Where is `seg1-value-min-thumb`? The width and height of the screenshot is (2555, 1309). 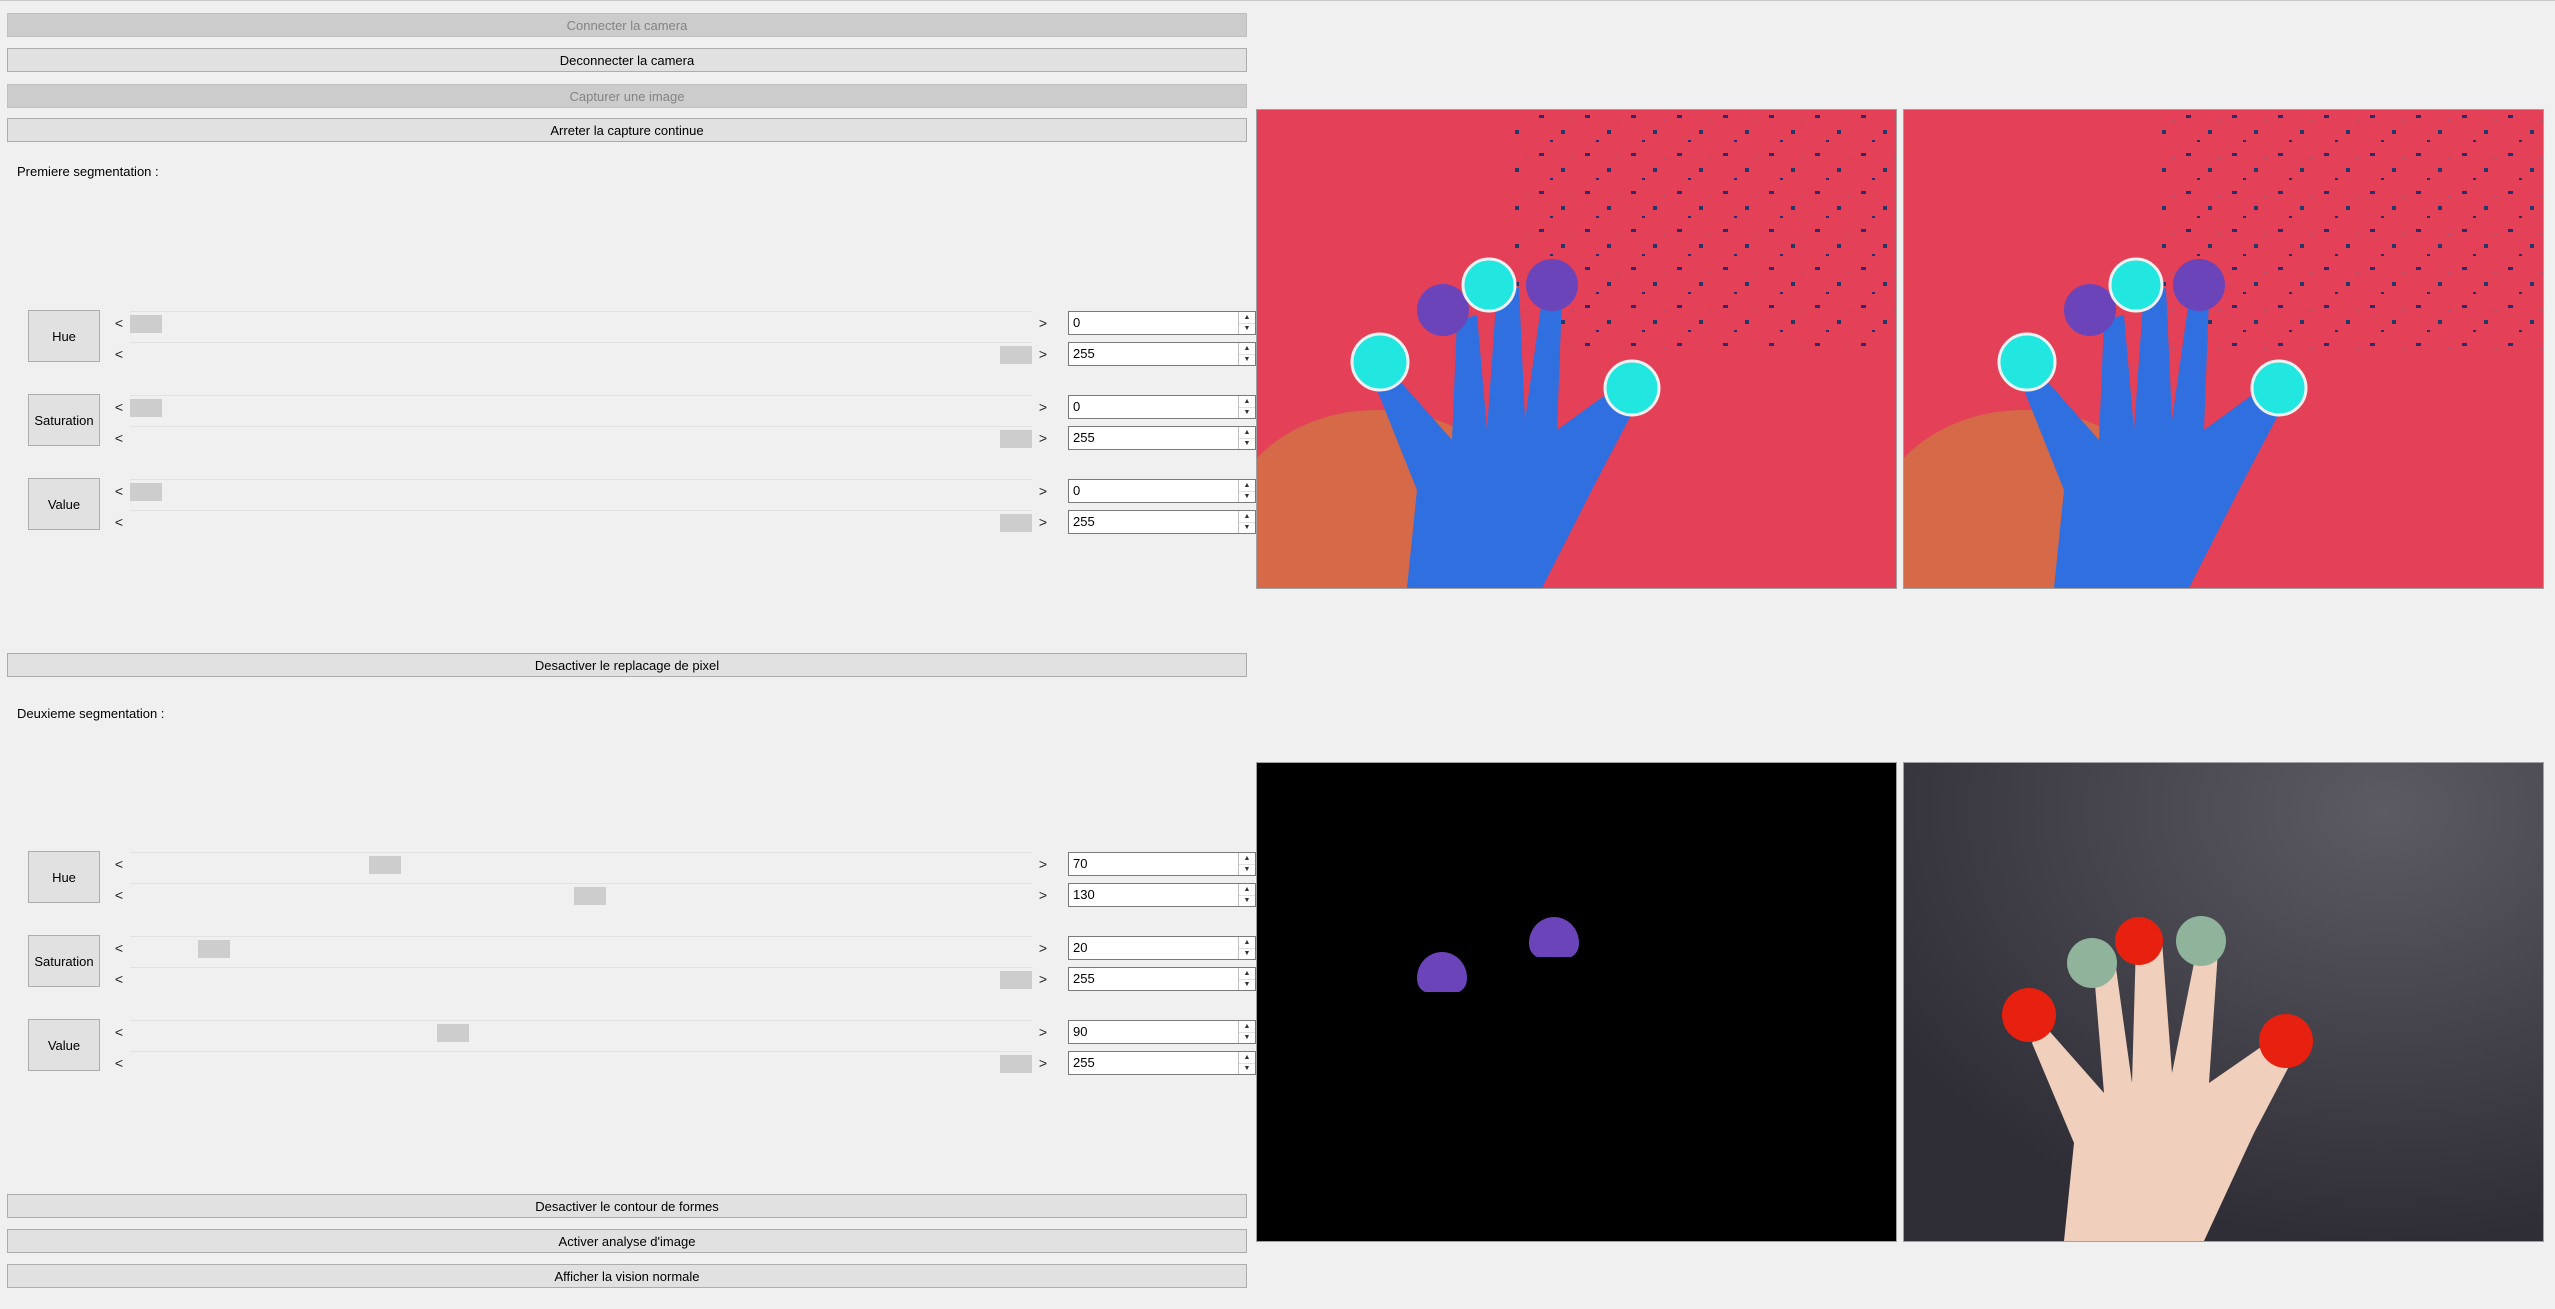 seg1-value-min-thumb is located at coordinates (146, 492).